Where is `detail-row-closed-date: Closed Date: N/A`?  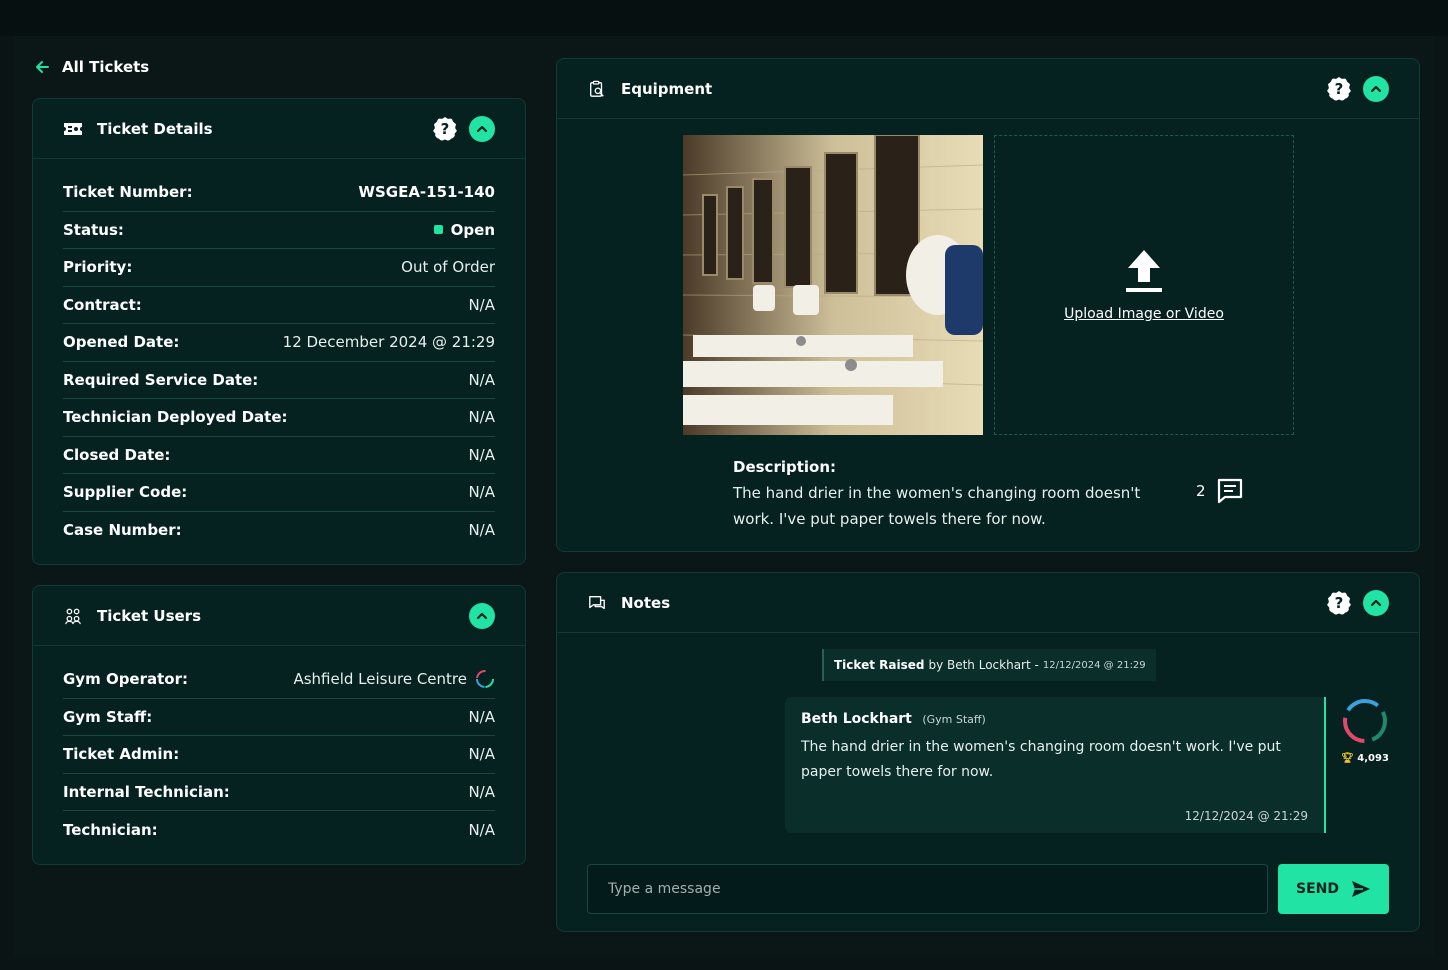 detail-row-closed-date: Closed Date: N/A is located at coordinates (279, 455).